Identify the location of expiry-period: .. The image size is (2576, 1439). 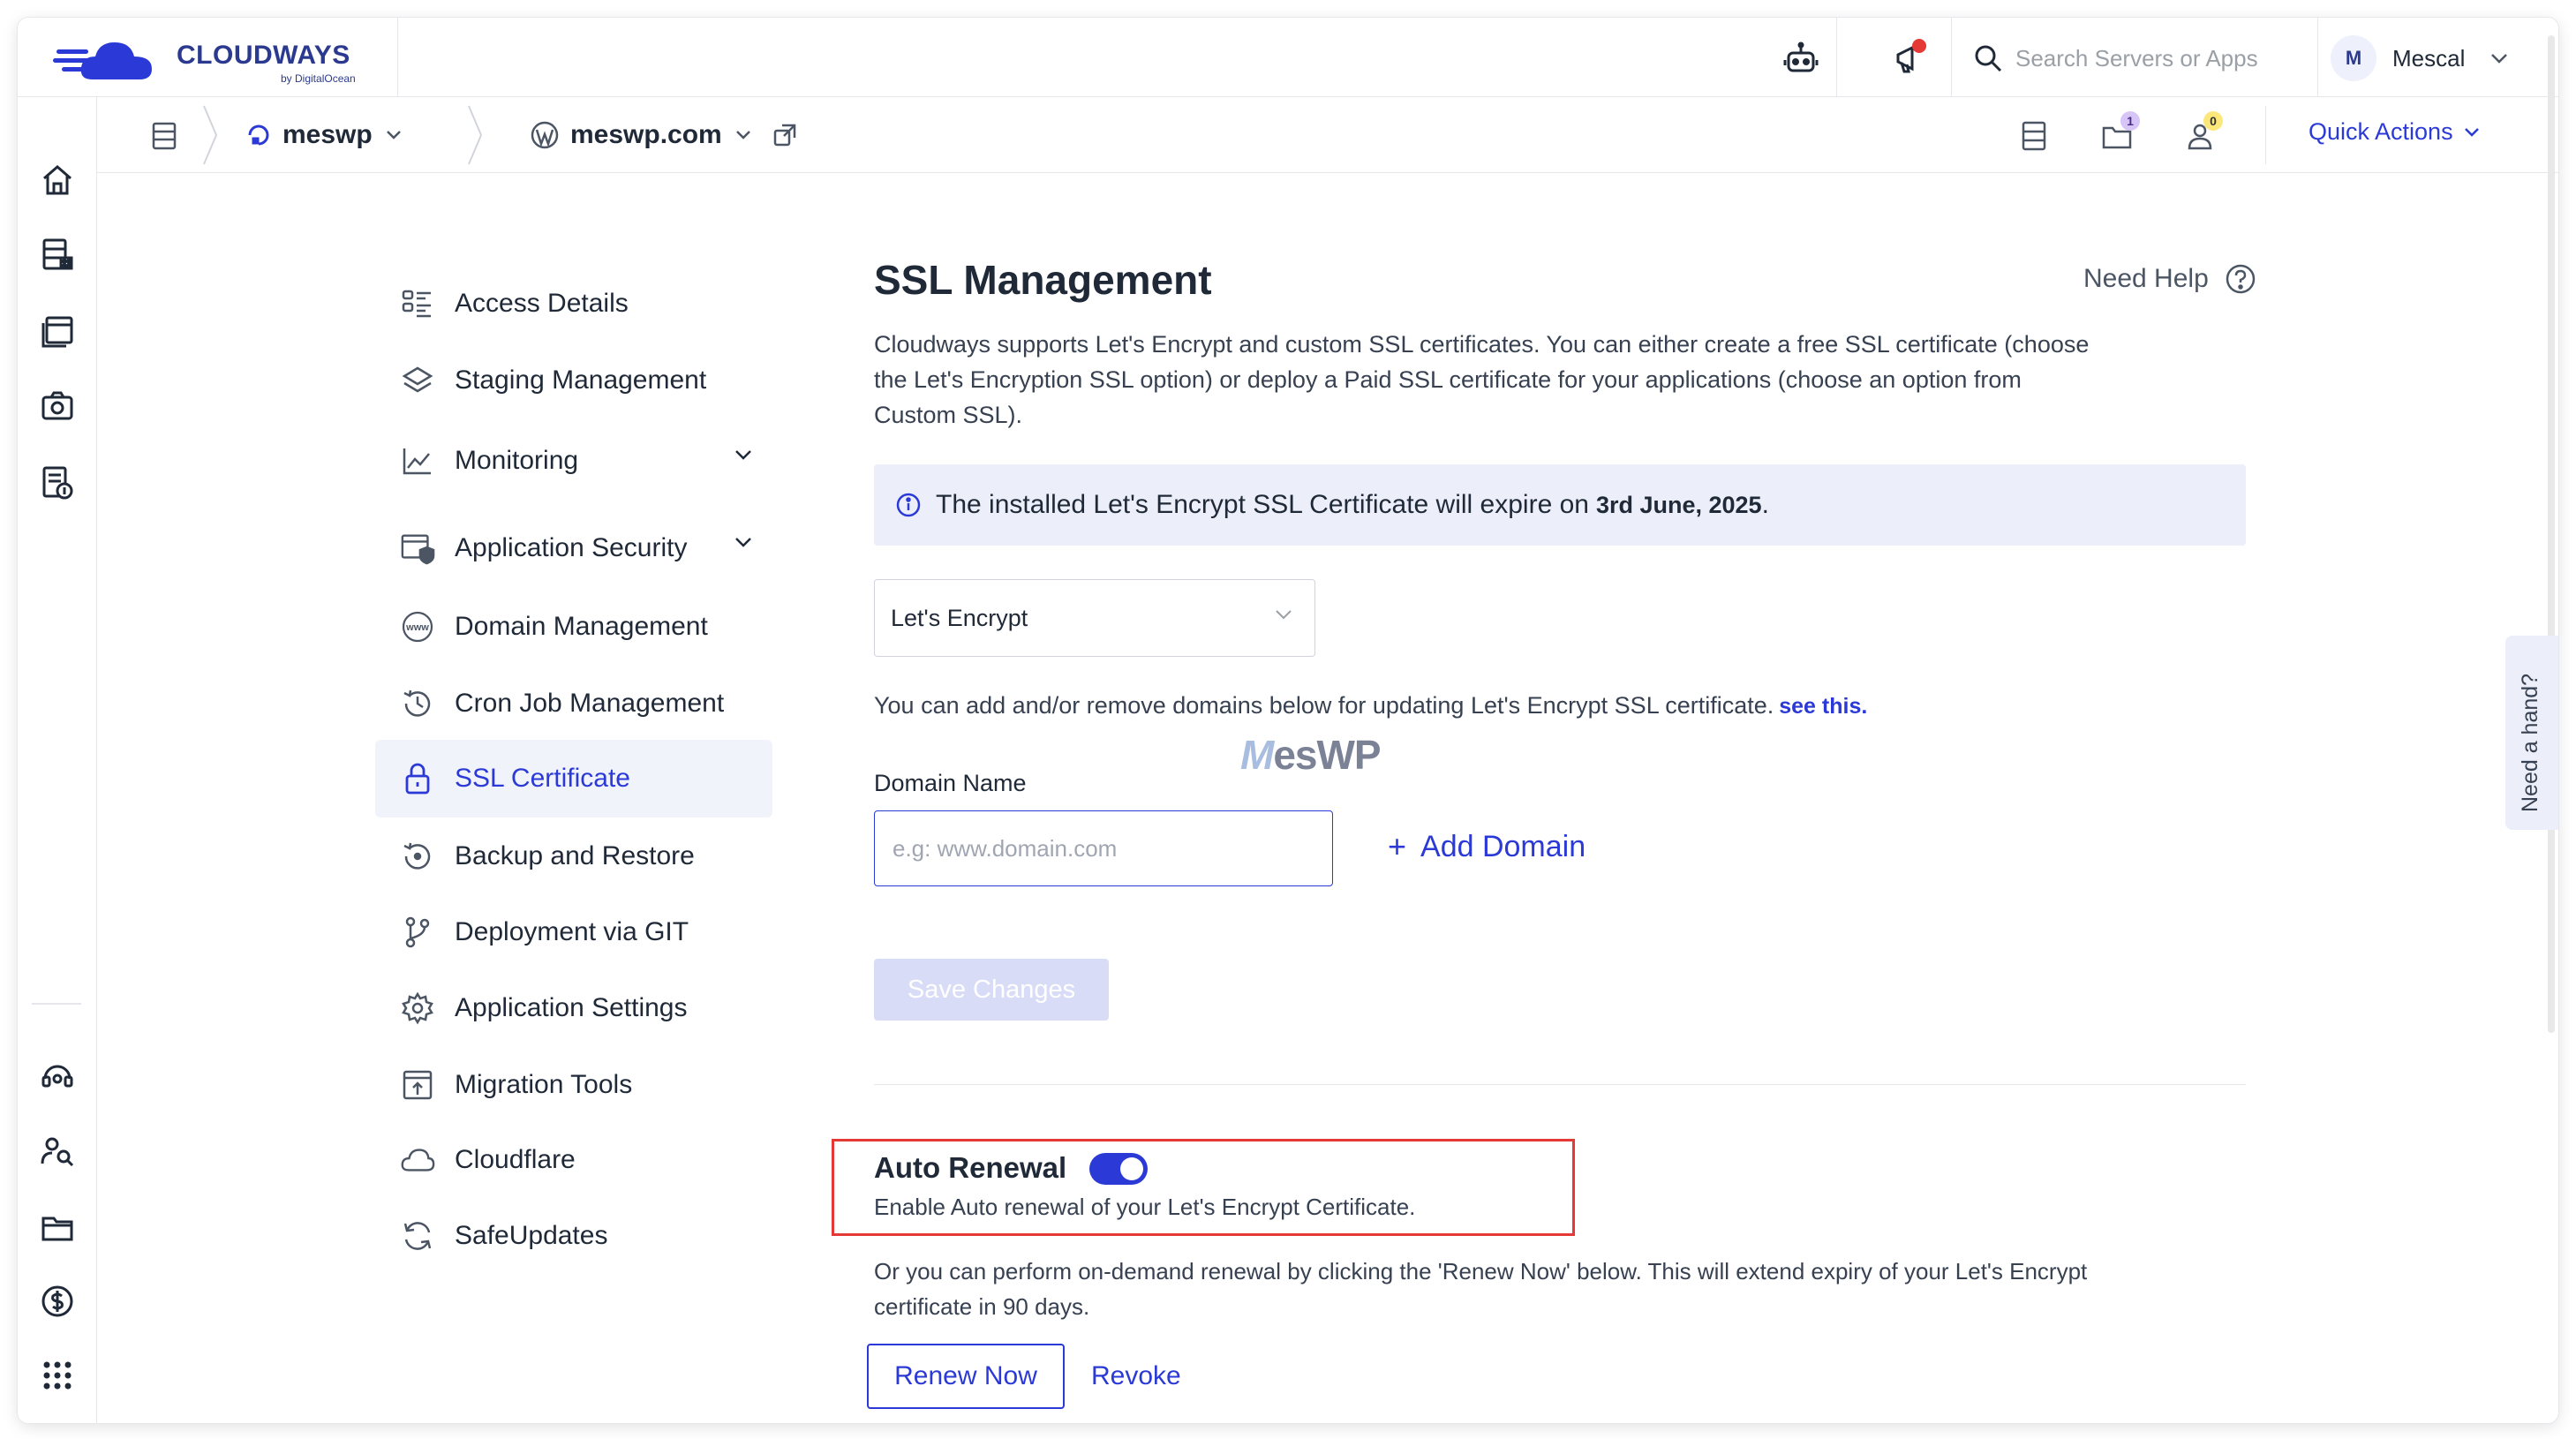
(1765, 504).